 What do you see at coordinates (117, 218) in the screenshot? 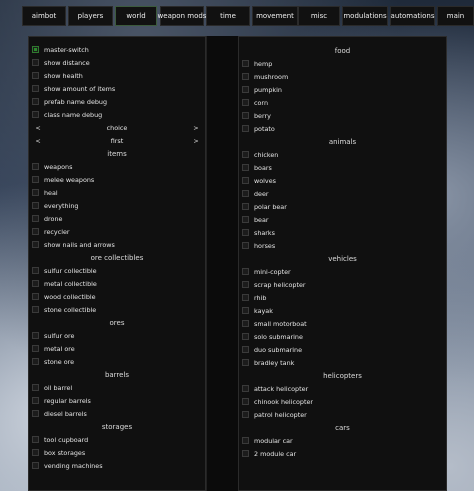
I see `option-drone: drone` at bounding box center [117, 218].